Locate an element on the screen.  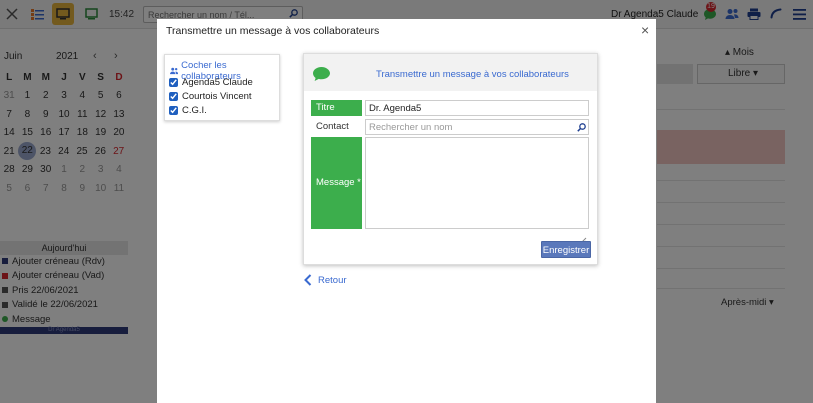
close-icon: × is located at coordinates (645, 30).